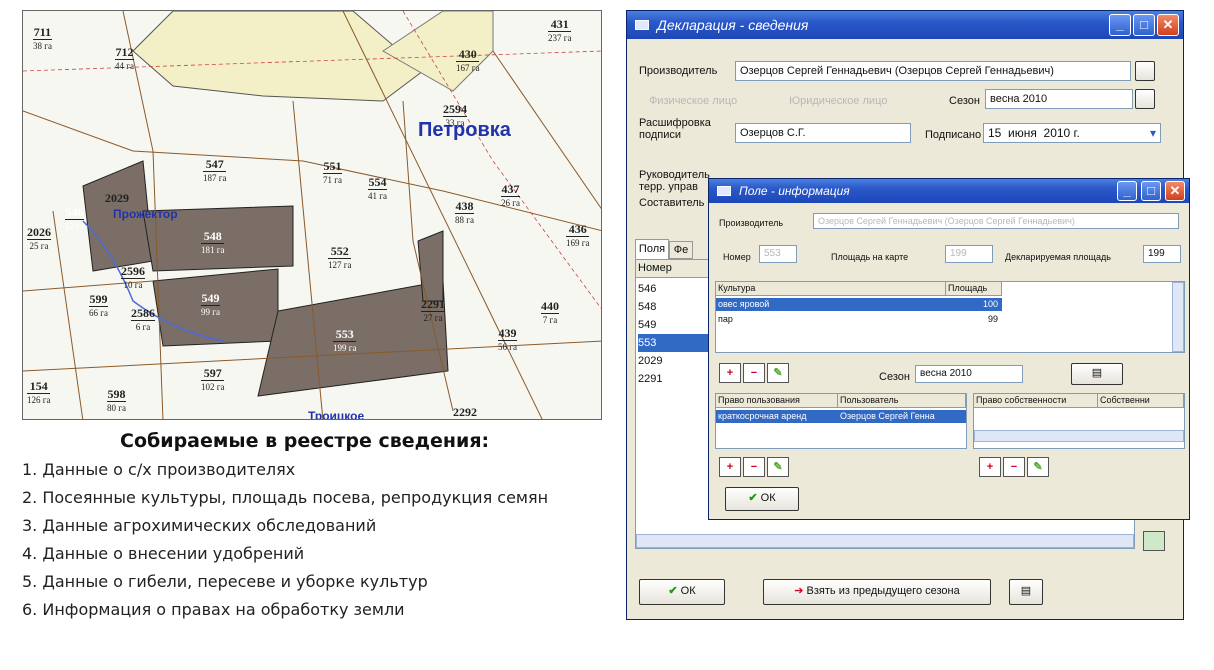  I want to click on signed-label: Подписано, so click(953, 135).